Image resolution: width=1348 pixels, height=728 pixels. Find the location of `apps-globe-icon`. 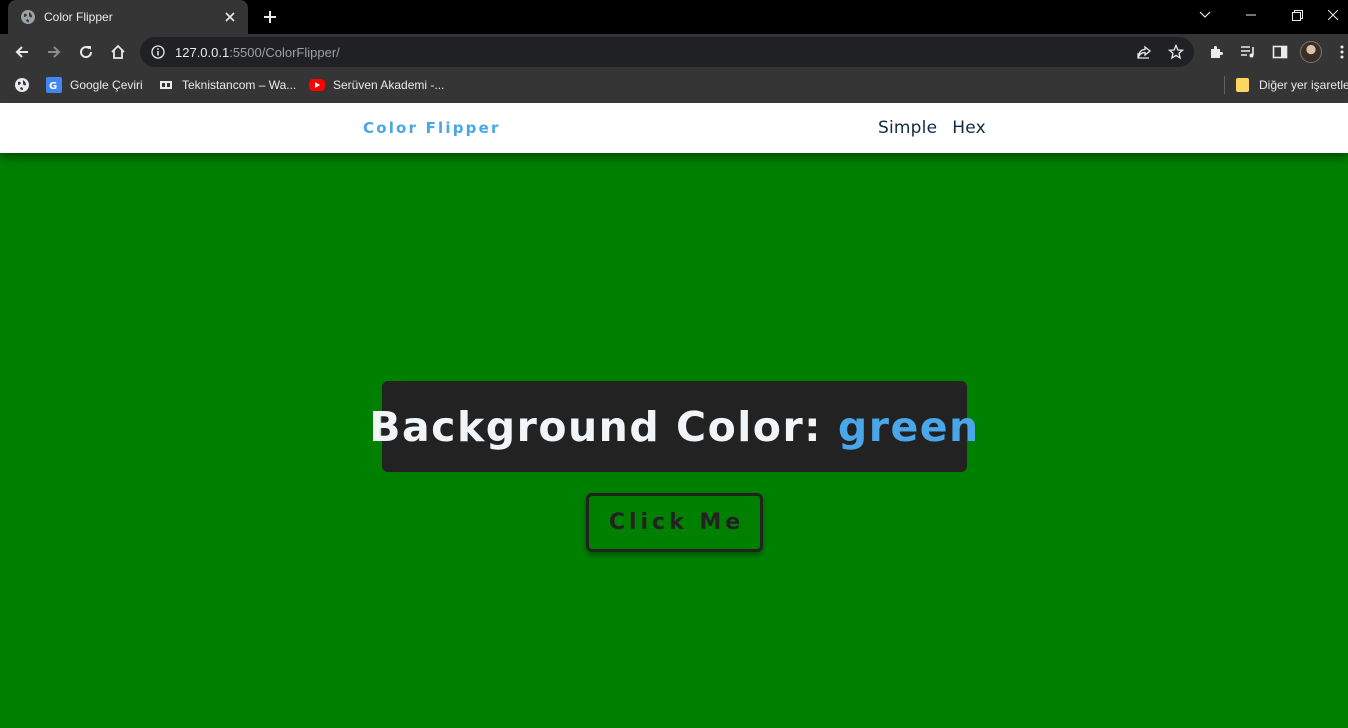

apps-globe-icon is located at coordinates (22, 85).